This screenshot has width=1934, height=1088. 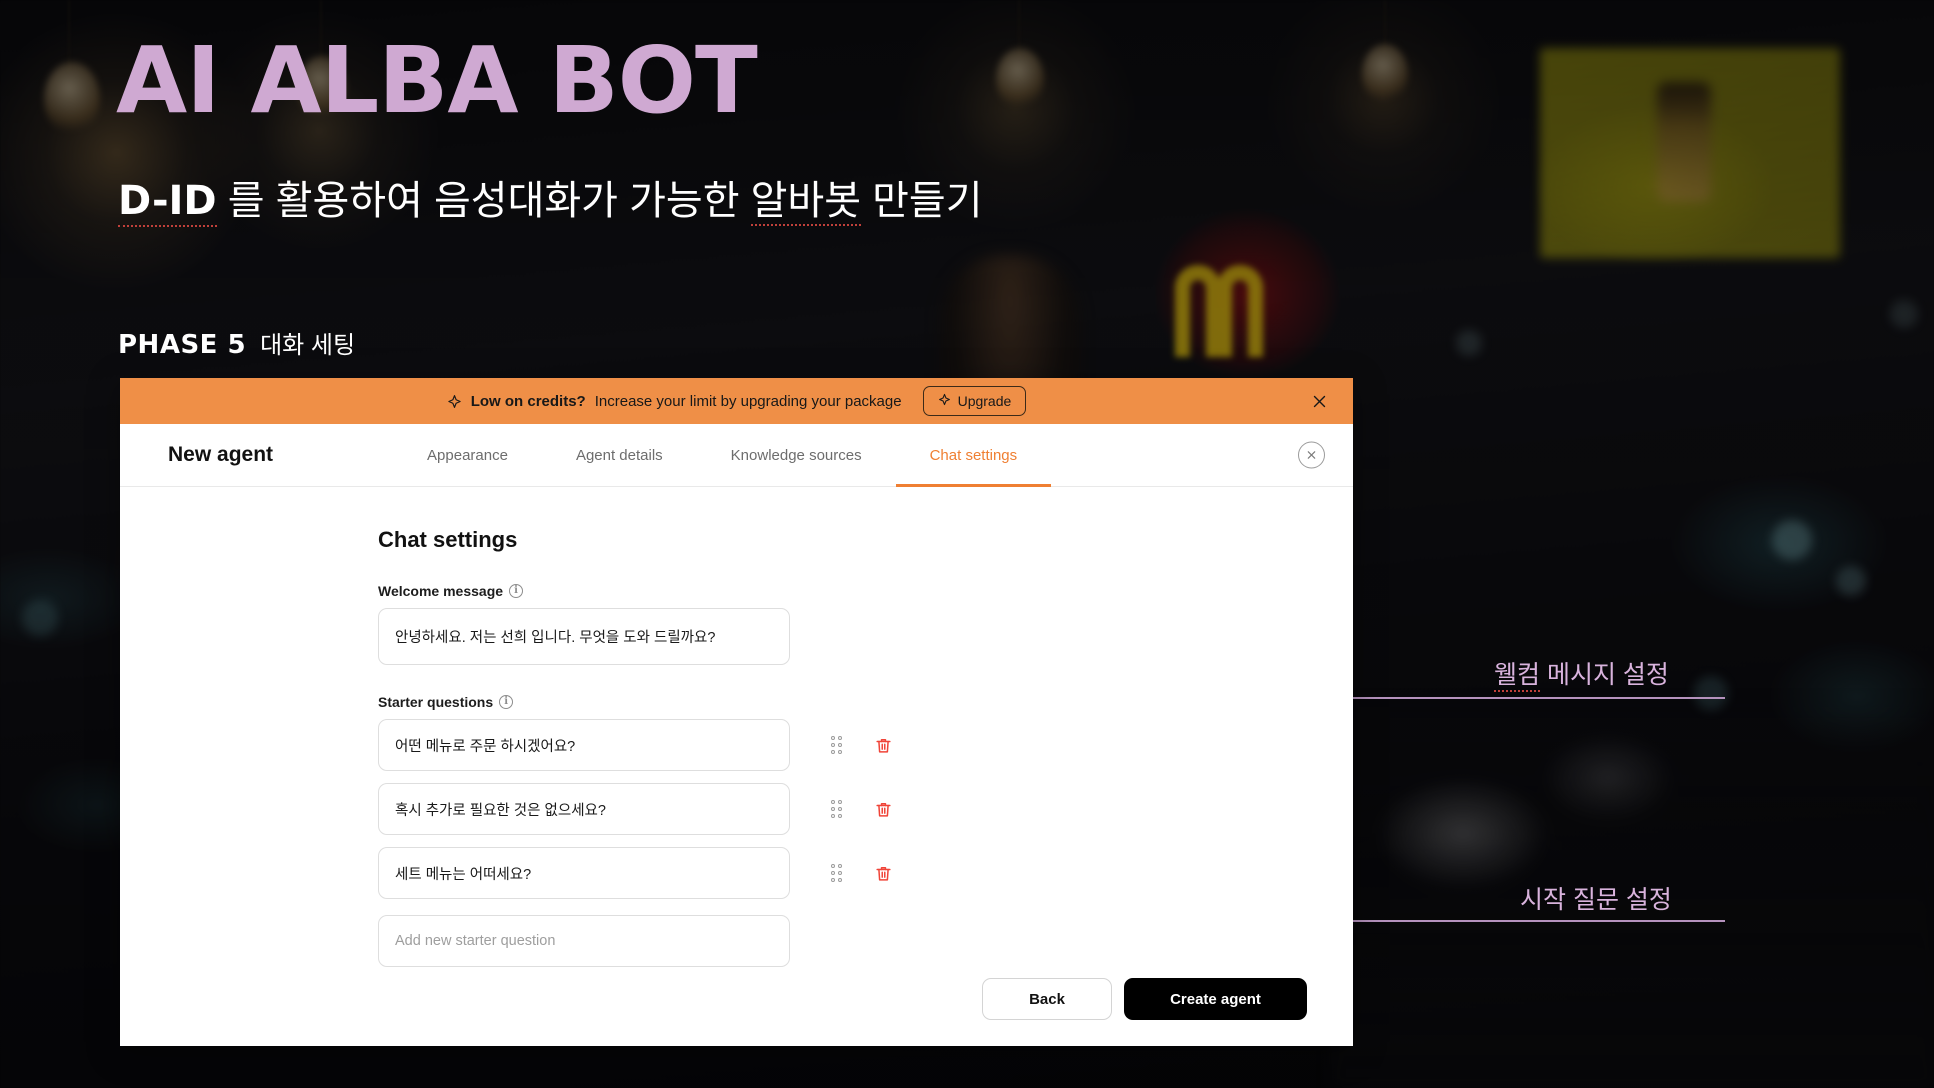 What do you see at coordinates (806, 202) in the screenshot?
I see `slide-subtitle-highlight: 알바봇` at bounding box center [806, 202].